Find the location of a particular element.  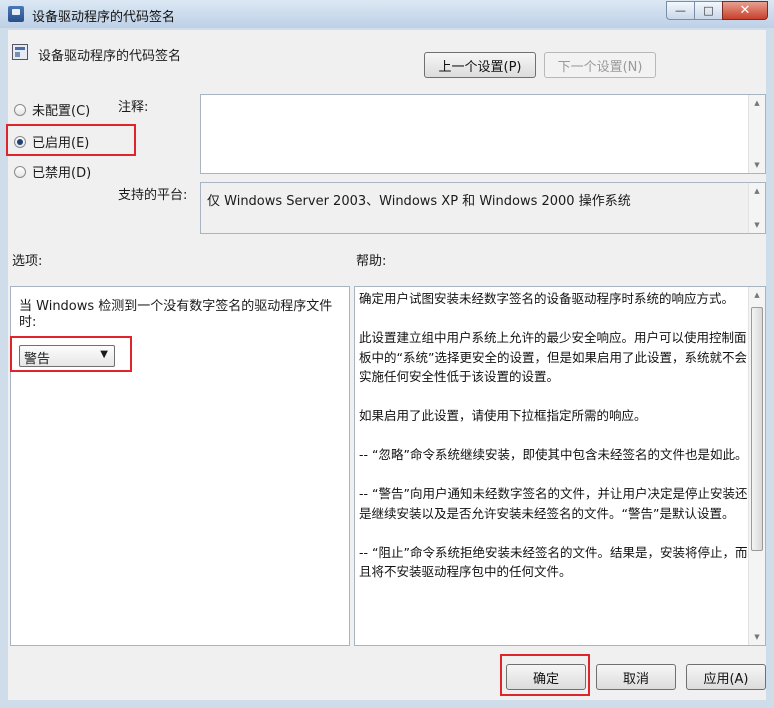

title-bar: 设备驱动程序的代码签名 — □ ✕ is located at coordinates (387, 14).